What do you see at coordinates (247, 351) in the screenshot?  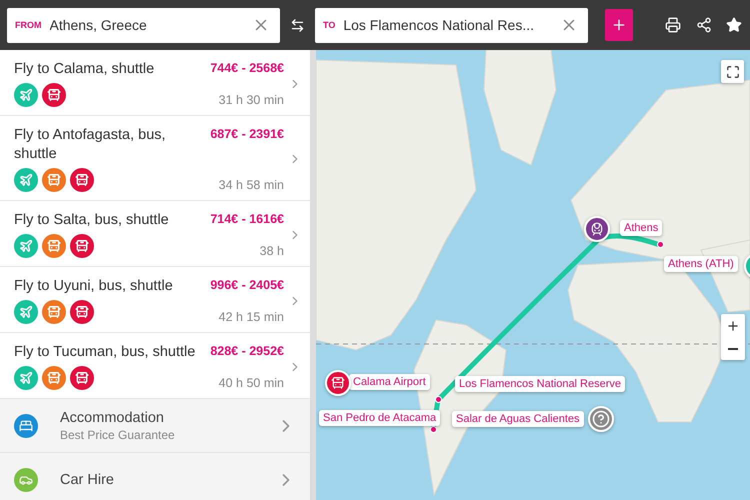 I see `route-price: 828€ - 2952€` at bounding box center [247, 351].